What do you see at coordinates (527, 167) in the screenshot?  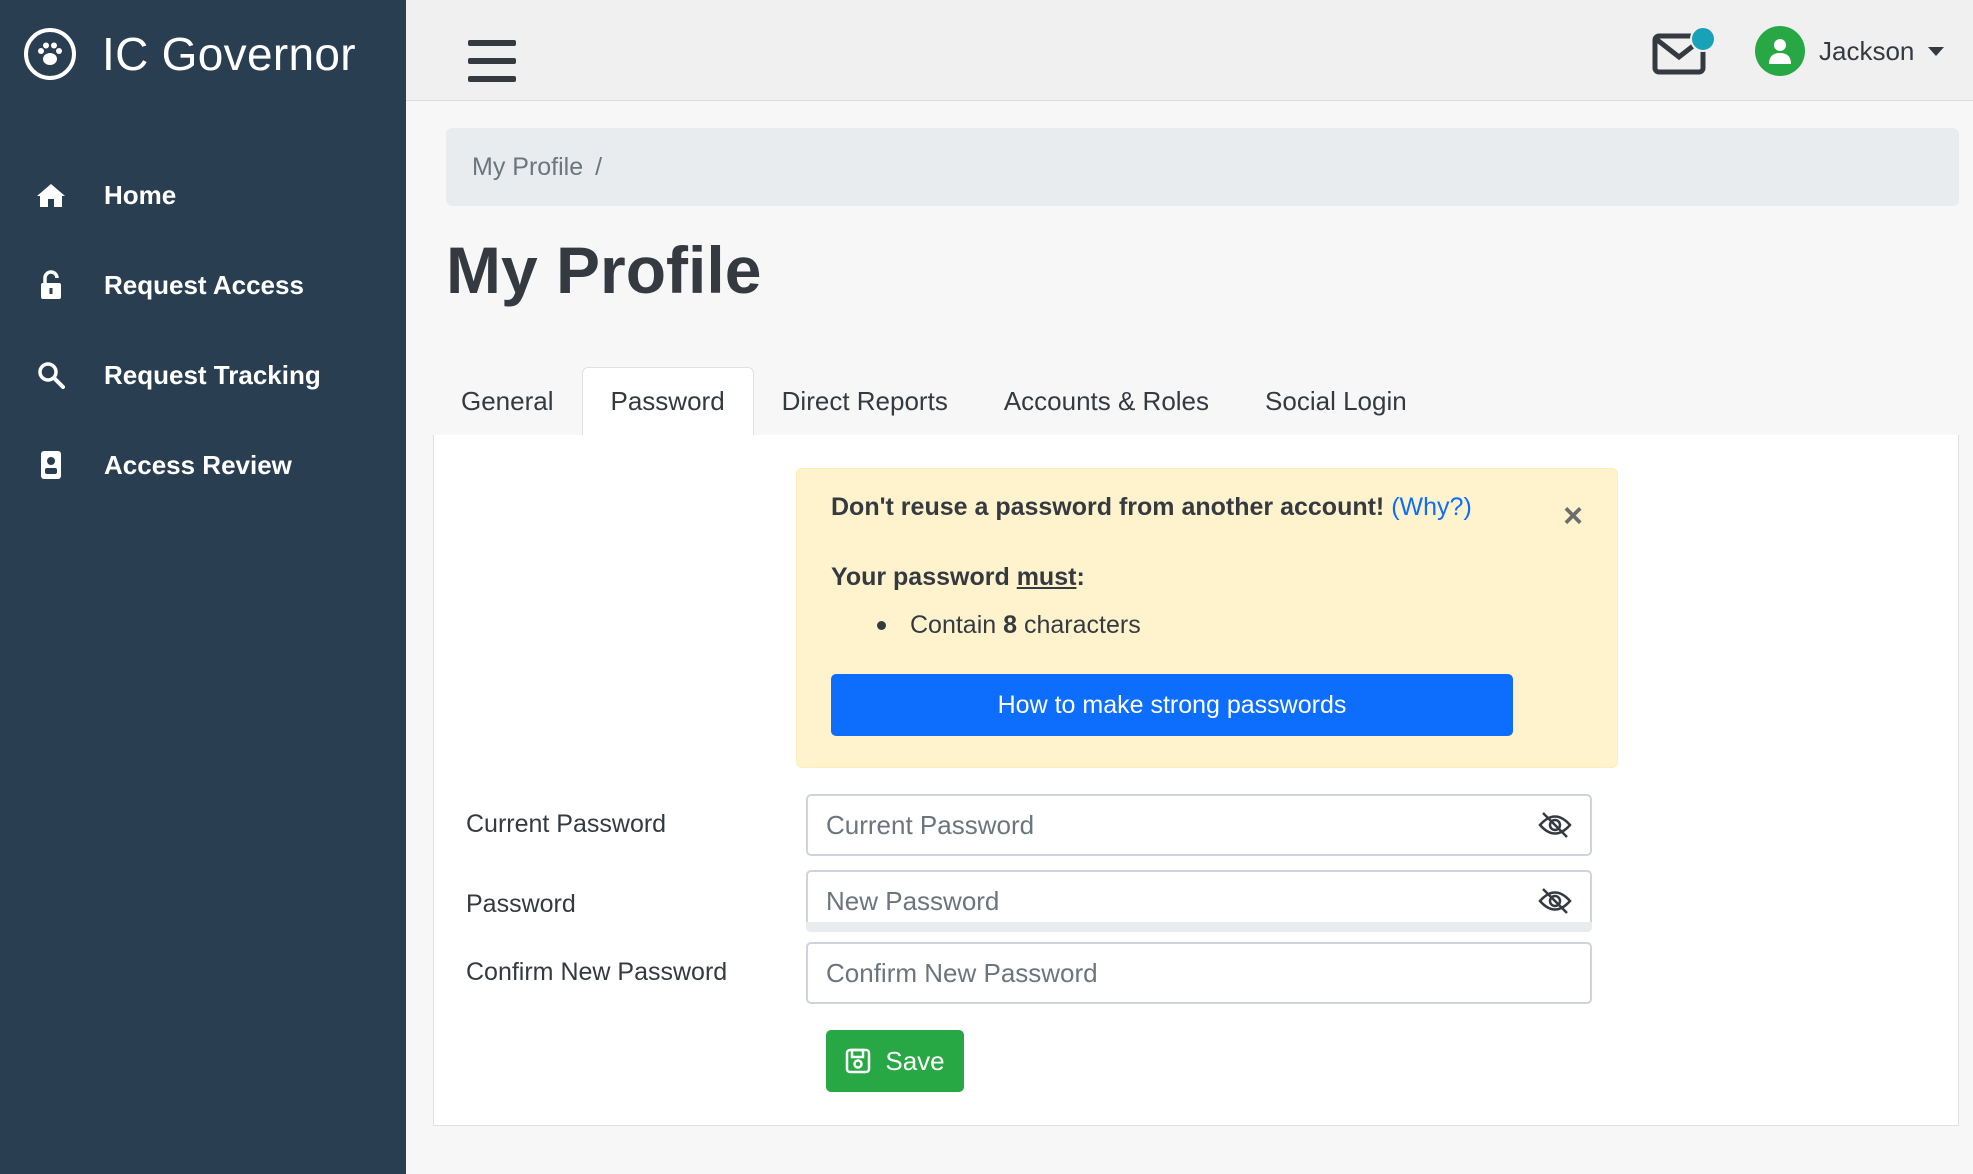 I see `breadcrumb-item: My Profile` at bounding box center [527, 167].